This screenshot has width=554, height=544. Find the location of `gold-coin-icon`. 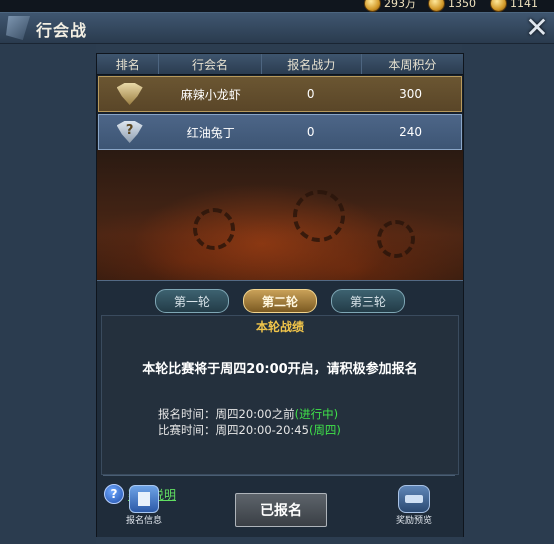

gold-coin-icon is located at coordinates (372, 6).